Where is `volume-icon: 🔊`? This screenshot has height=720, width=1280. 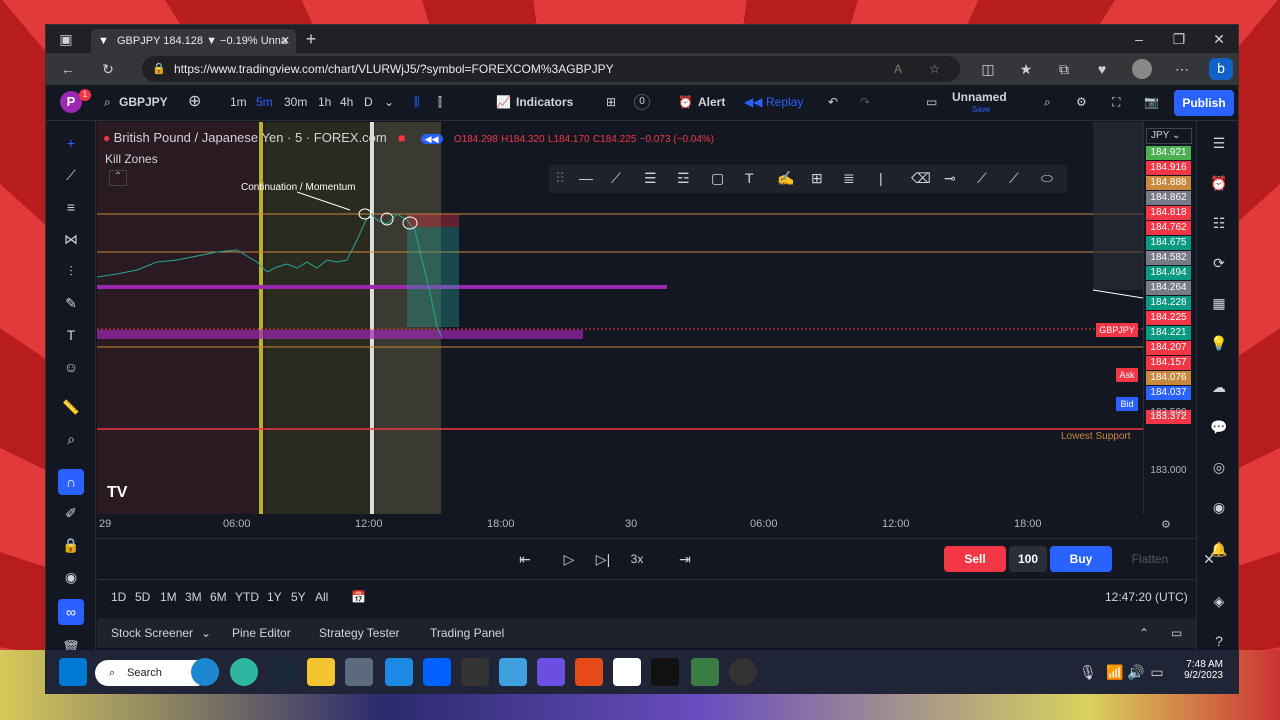
volume-icon: 🔊 is located at coordinates (1136, 672).